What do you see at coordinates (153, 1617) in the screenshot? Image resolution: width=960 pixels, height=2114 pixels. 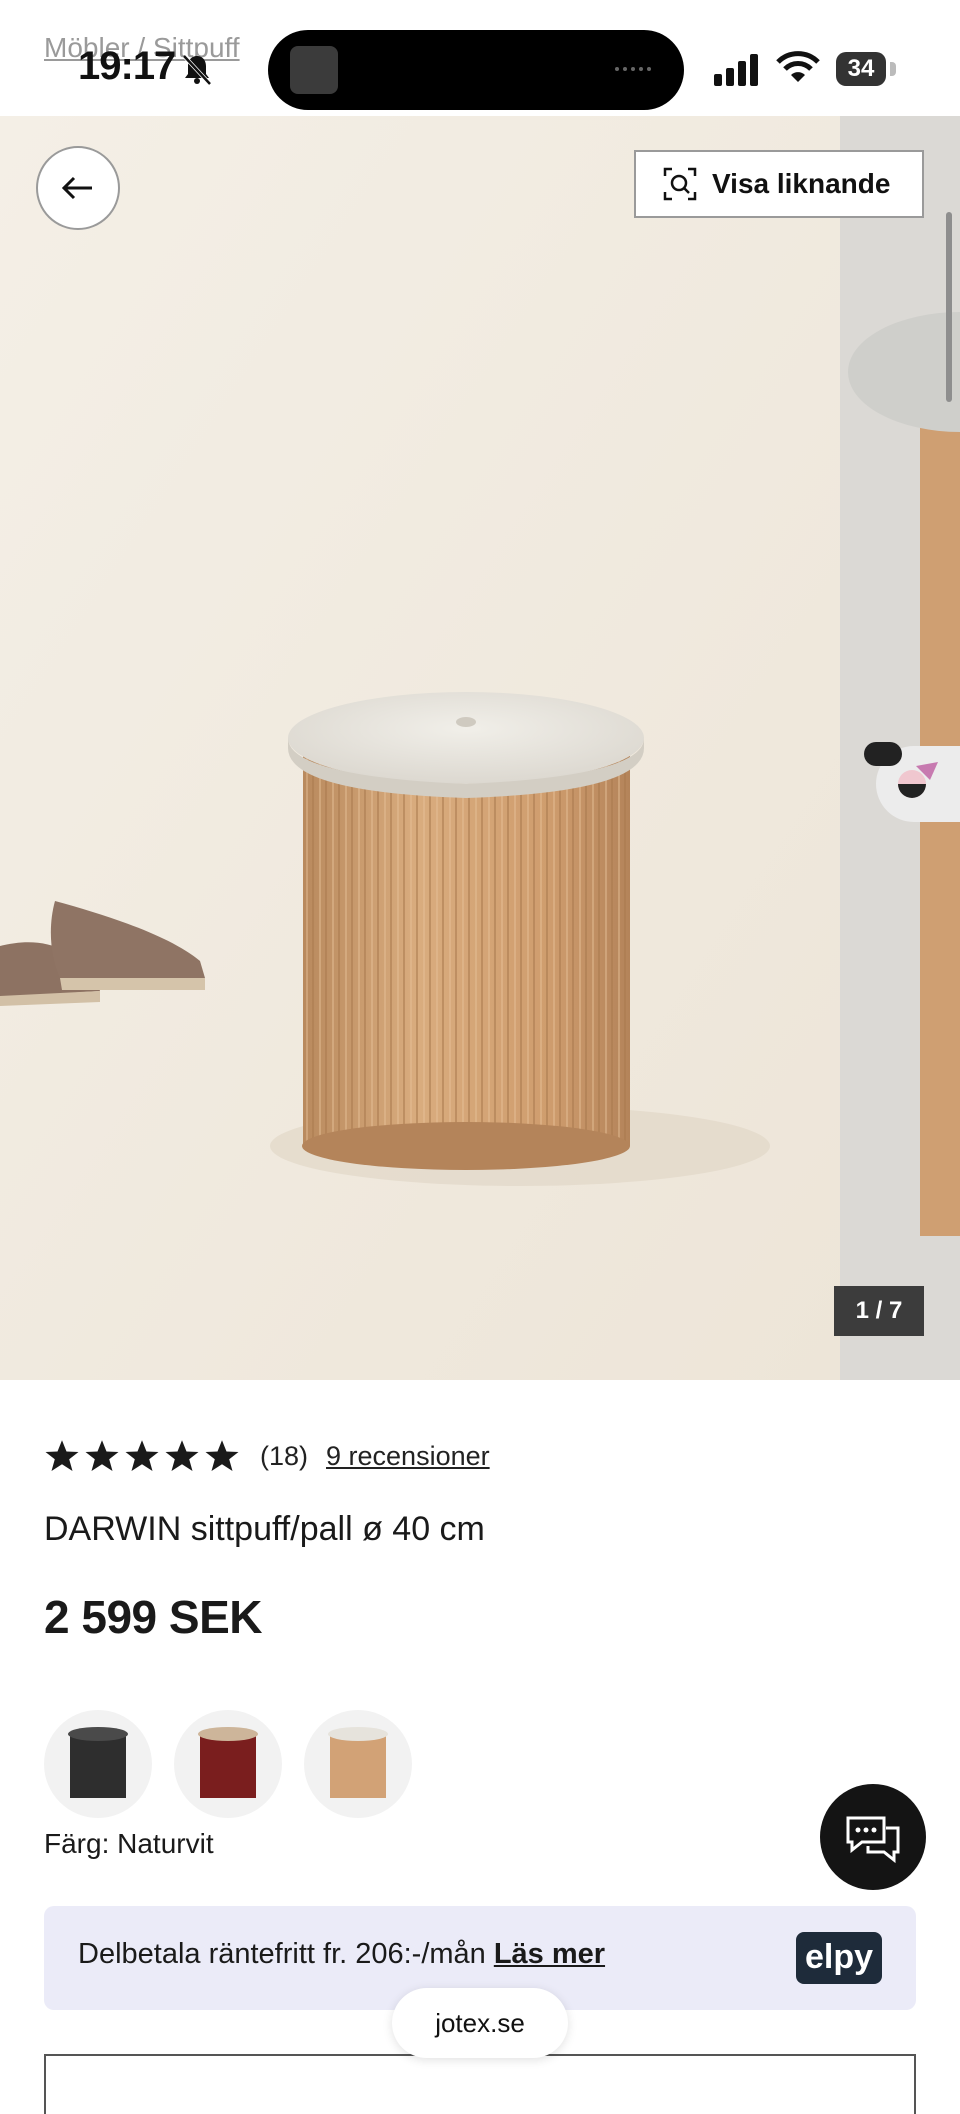 I see `product-price: 2 599 SEK` at bounding box center [153, 1617].